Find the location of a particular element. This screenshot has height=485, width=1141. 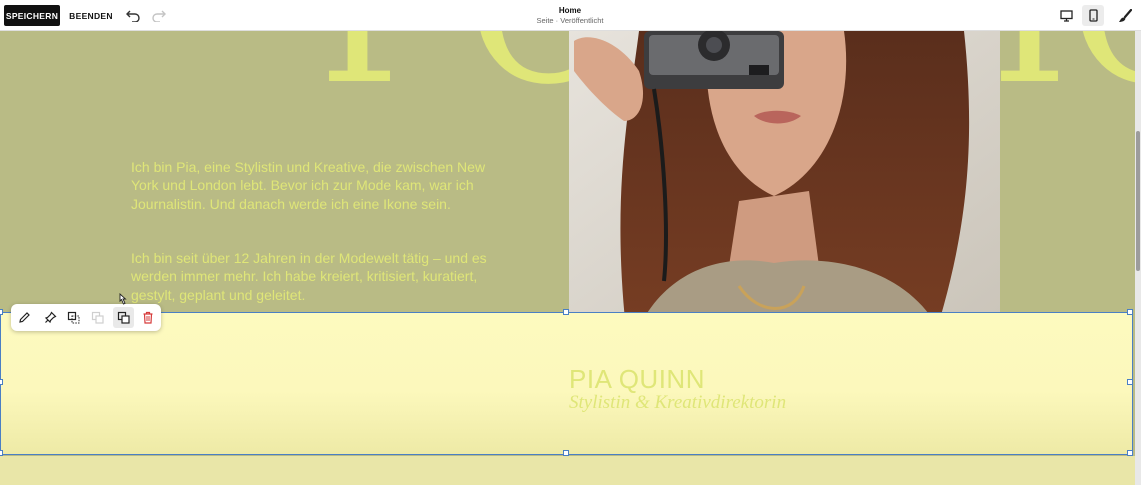

resize-handle-top-left is located at coordinates (1, 312).